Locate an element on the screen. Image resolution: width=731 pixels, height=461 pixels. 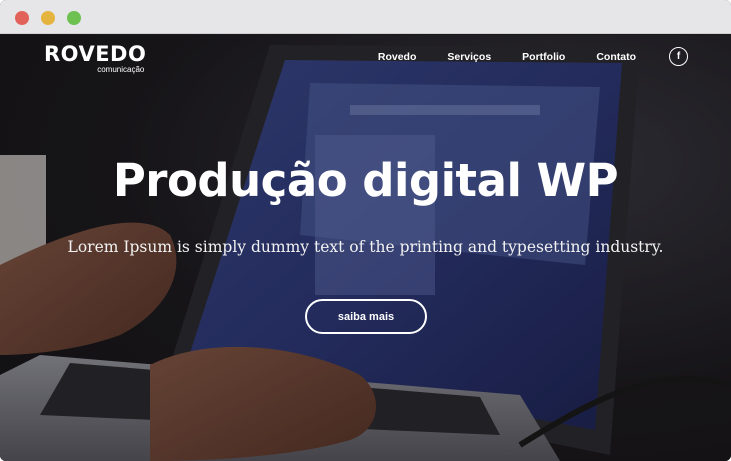
hero-title: Produção digital WP is located at coordinates (365, 180).